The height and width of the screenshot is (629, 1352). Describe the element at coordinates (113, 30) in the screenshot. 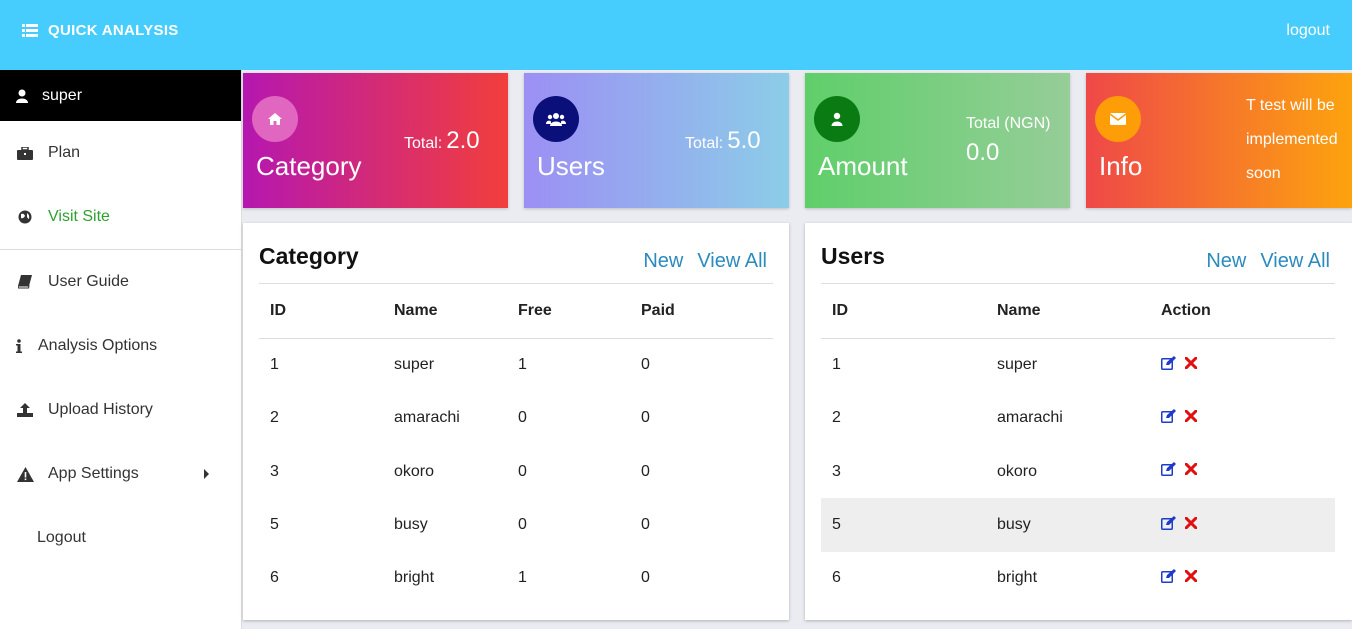

I see `brand-title: QUICK ANALYSIS` at that location.